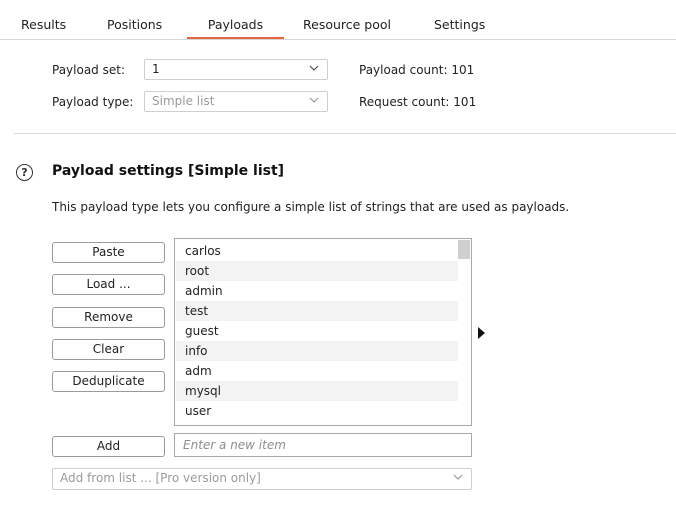 This screenshot has height=526, width=676. I want to click on list-item: mysql, so click(317, 391).